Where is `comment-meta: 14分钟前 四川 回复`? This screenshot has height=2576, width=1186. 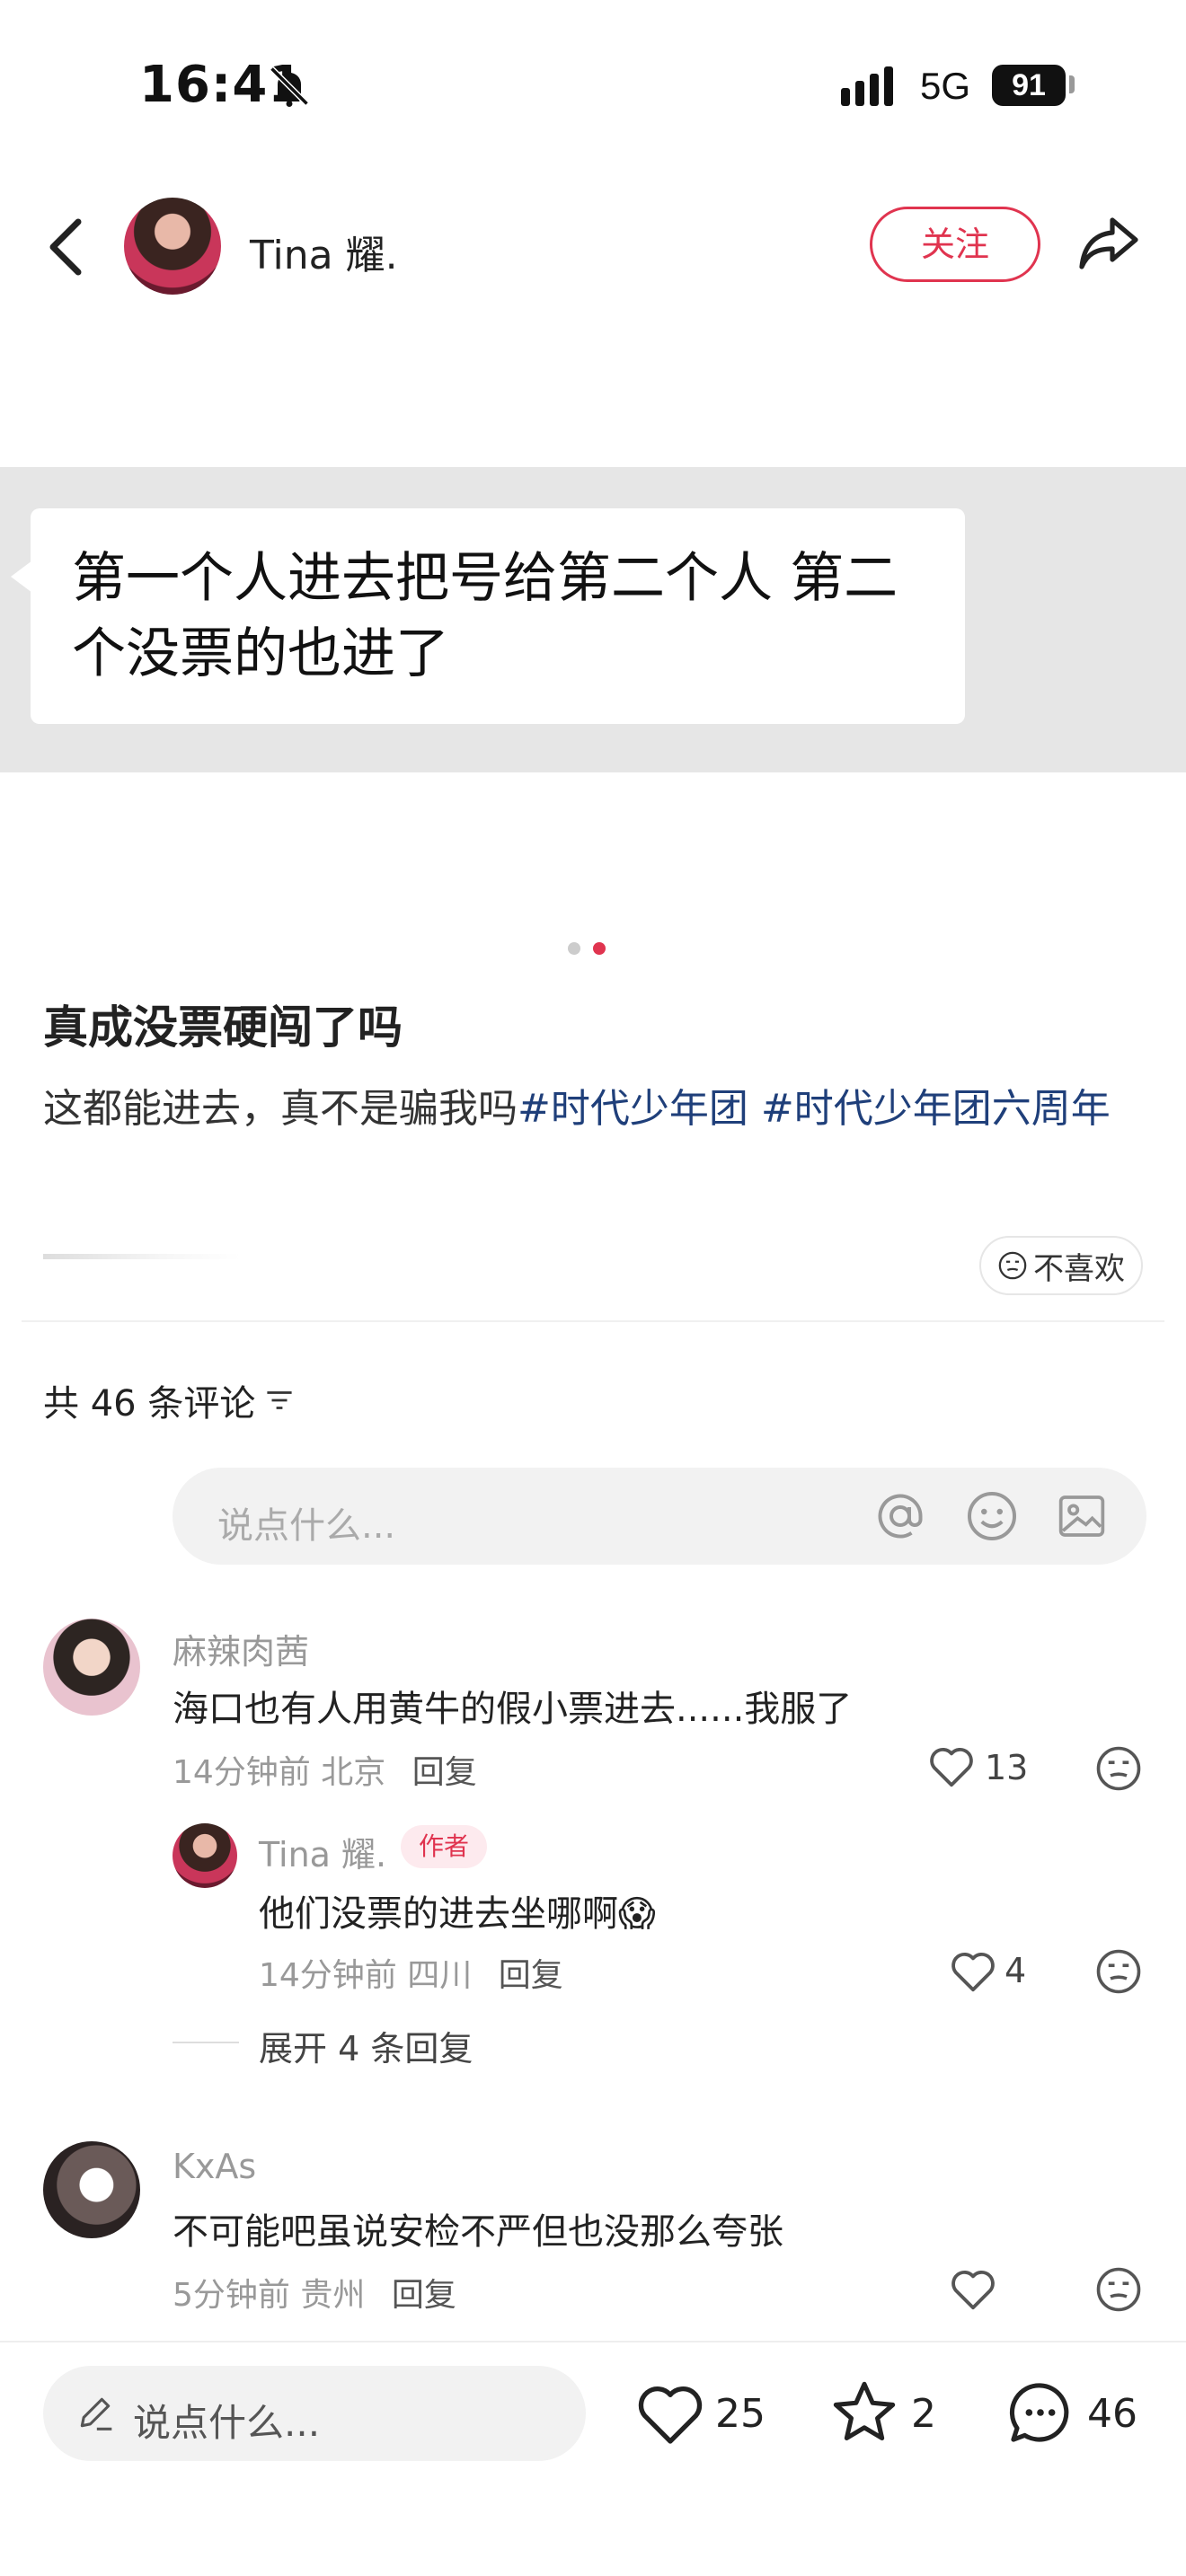
comment-meta: 14分钟前 四川 回复 is located at coordinates (411, 1972).